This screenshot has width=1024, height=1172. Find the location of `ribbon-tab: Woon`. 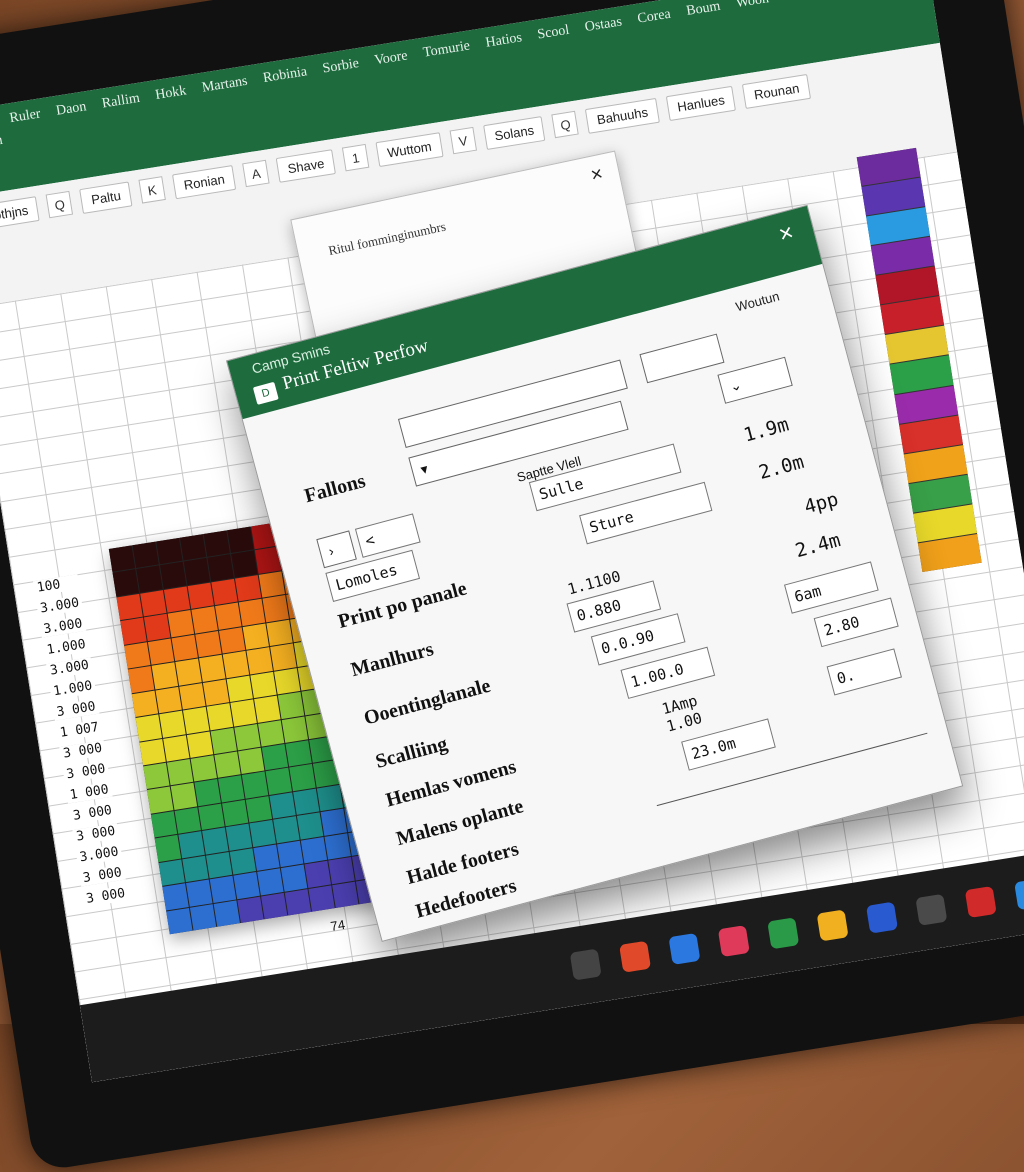

ribbon-tab: Woon is located at coordinates (752, 6).